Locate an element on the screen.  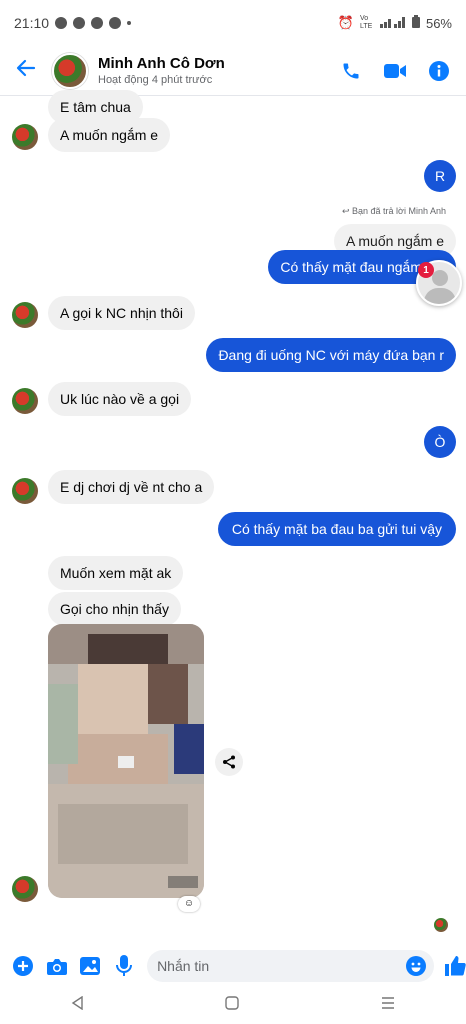
chat-head-avatar-head is located at coordinates (440, 278).